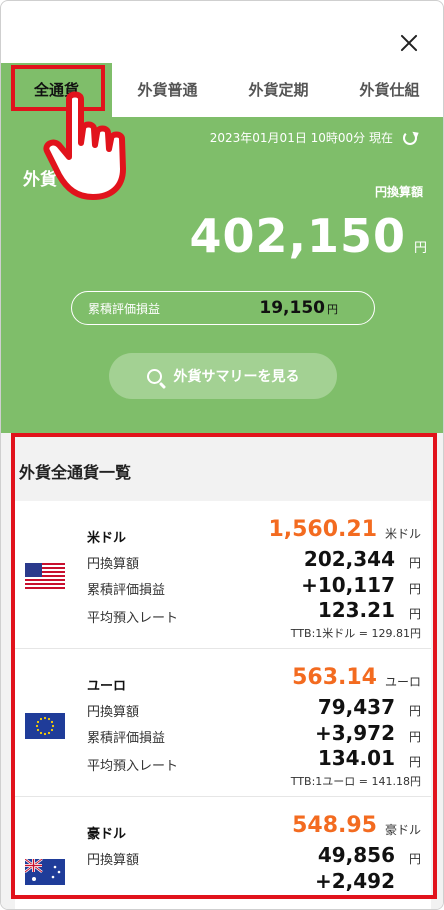 This screenshot has width=444, height=910. I want to click on refresh-icon, so click(410, 137).